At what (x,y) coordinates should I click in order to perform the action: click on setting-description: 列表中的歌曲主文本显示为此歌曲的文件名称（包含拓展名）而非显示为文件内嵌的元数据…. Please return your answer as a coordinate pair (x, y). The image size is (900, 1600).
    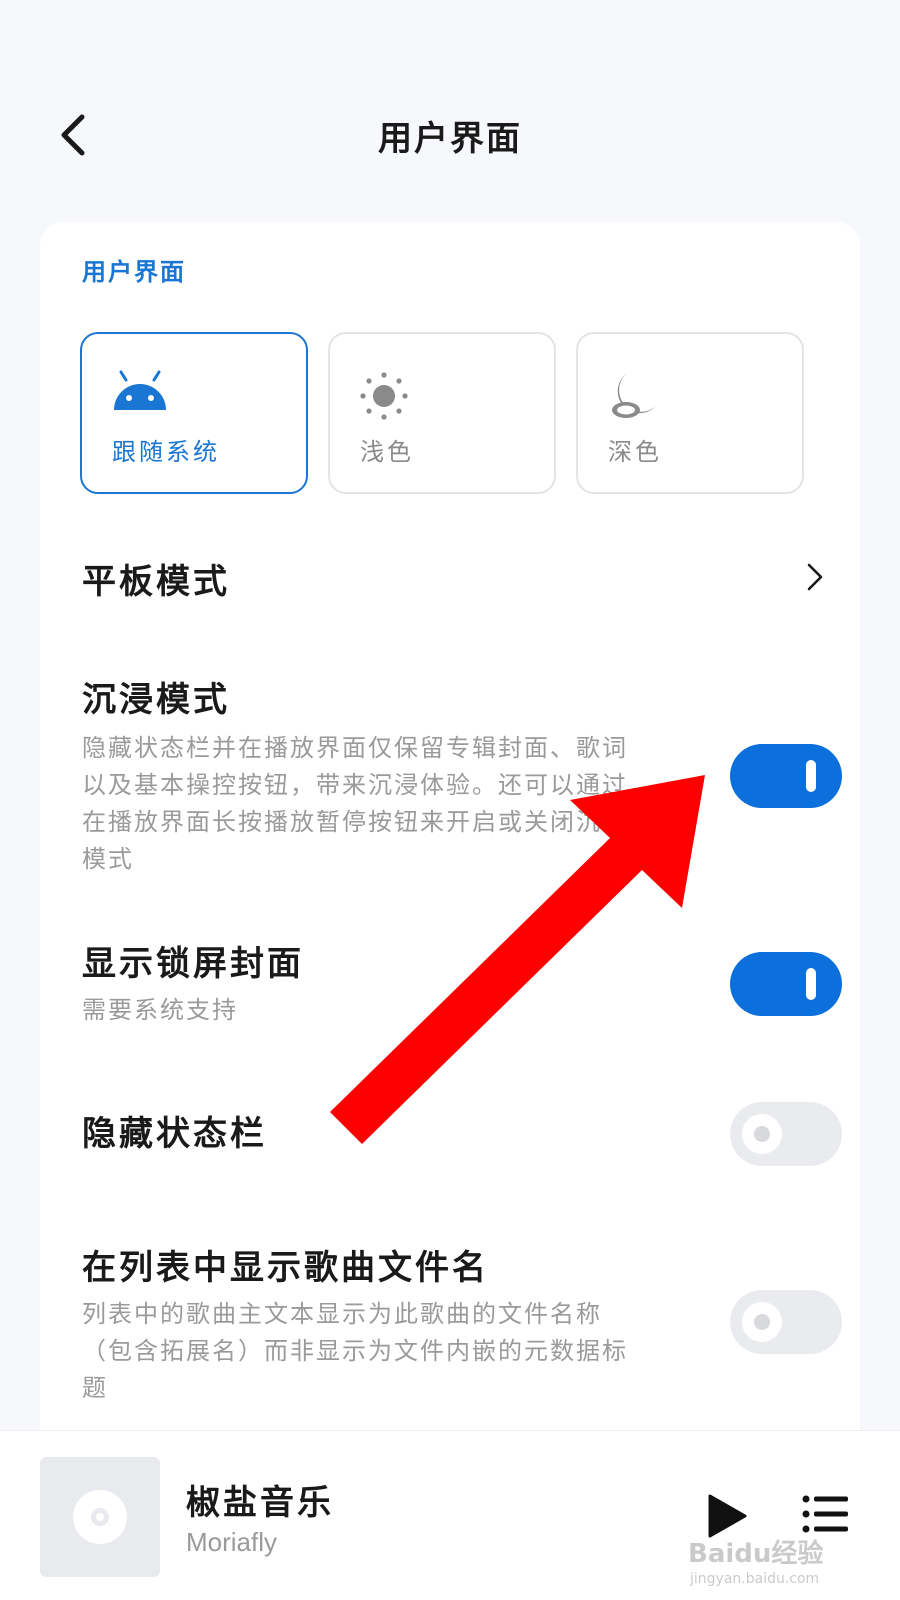
    Looking at the image, I should click on (355, 1351).